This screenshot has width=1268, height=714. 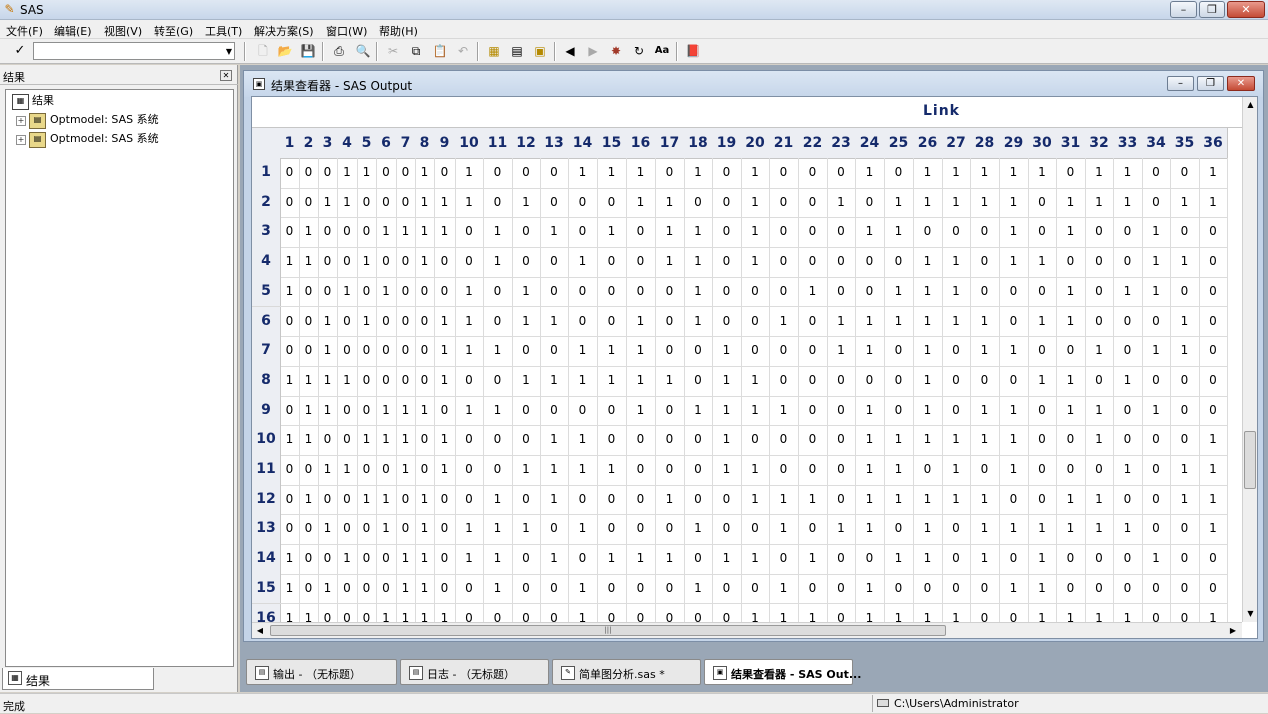 What do you see at coordinates (1210, 83) in the screenshot?
I see `child-restore-button: ❐` at bounding box center [1210, 83].